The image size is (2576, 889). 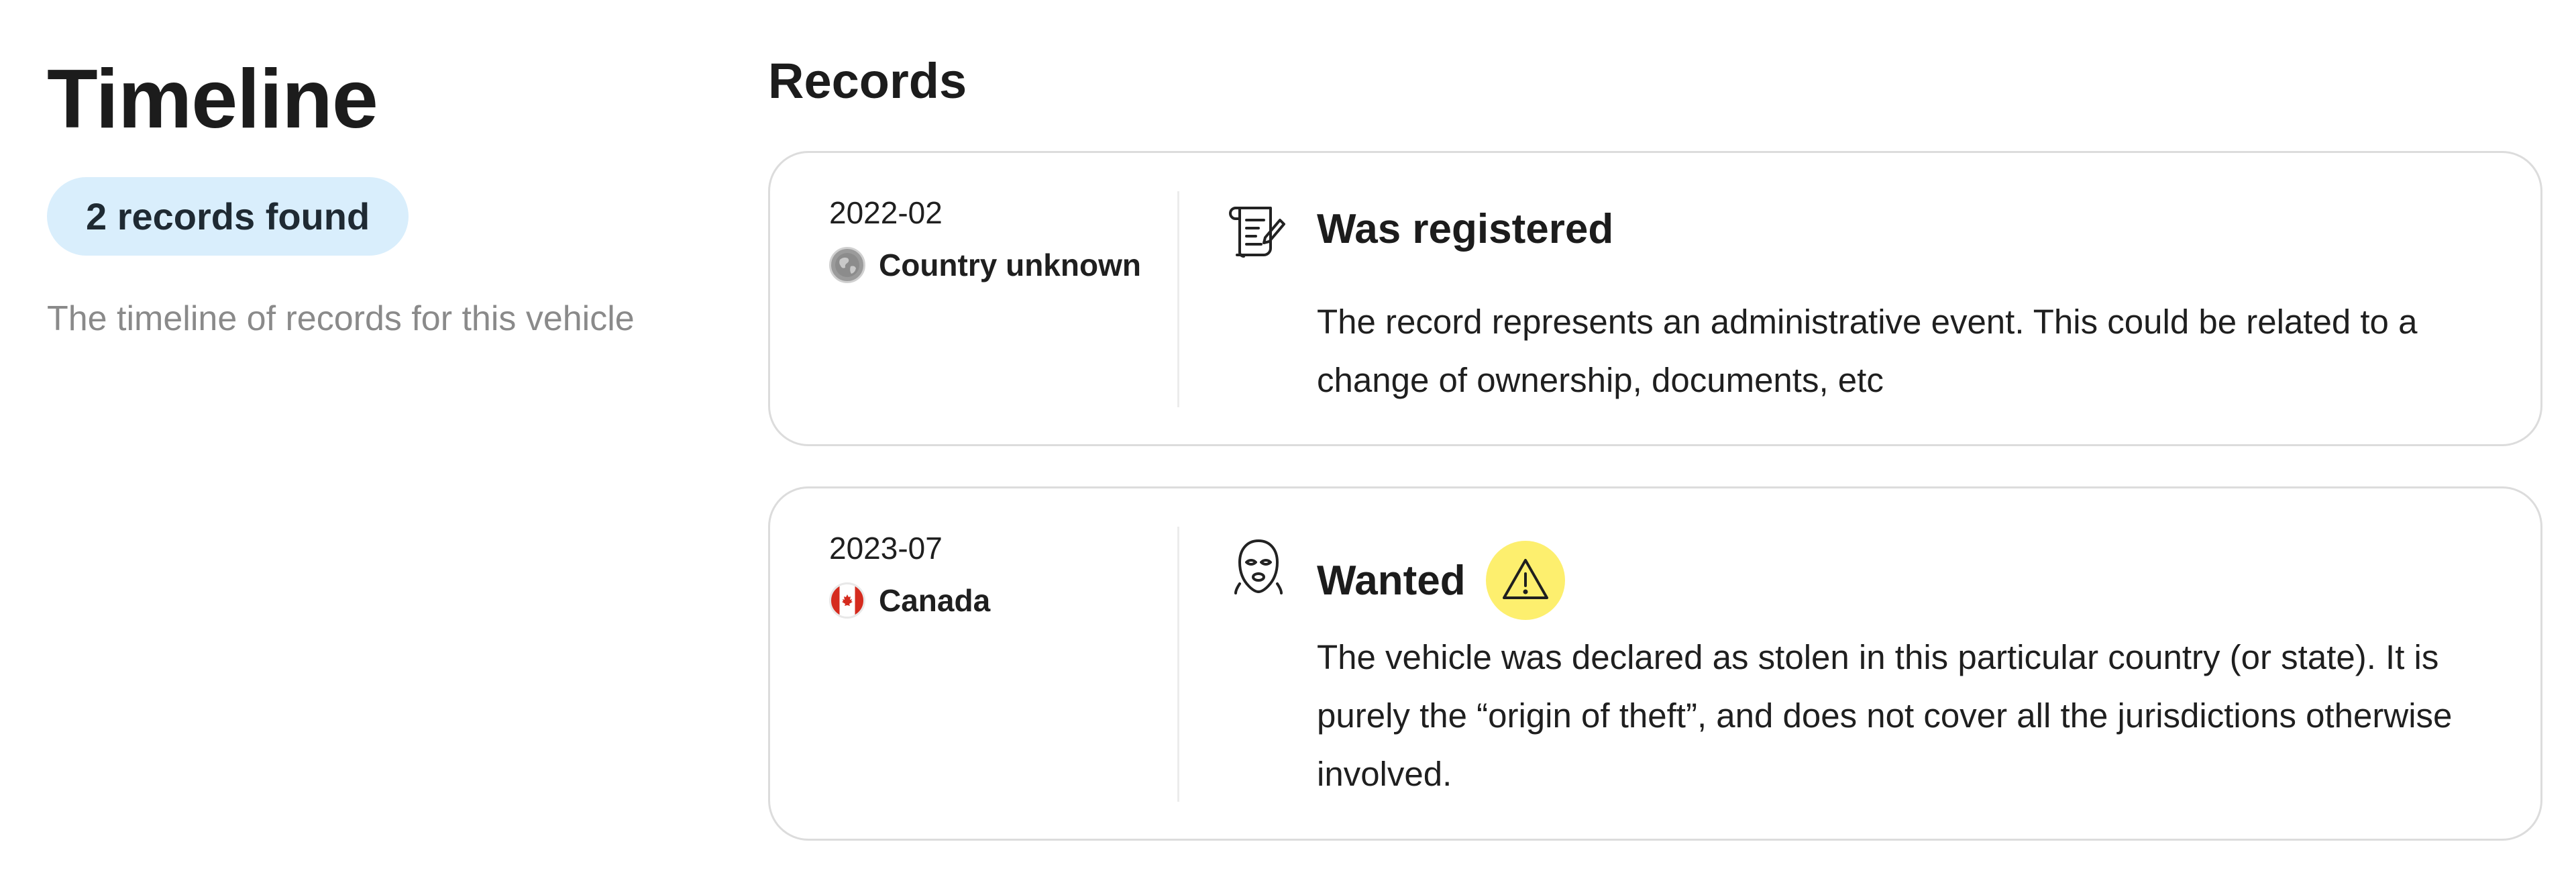 What do you see at coordinates (1258, 567) in the screenshot?
I see `thief-mask-icon` at bounding box center [1258, 567].